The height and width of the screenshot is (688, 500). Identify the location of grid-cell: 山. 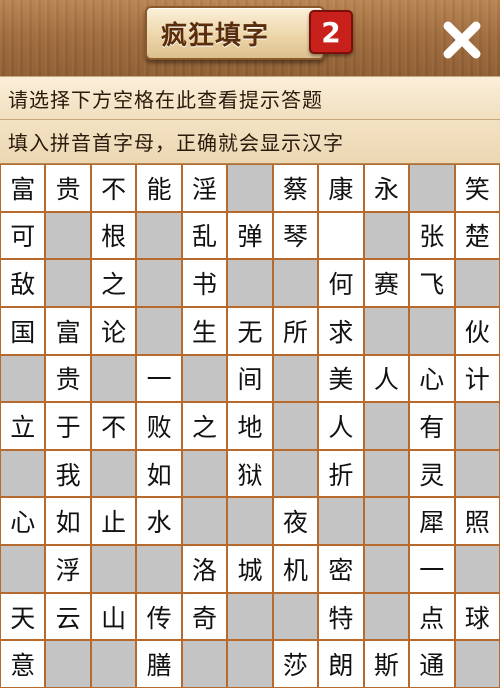
(113, 616).